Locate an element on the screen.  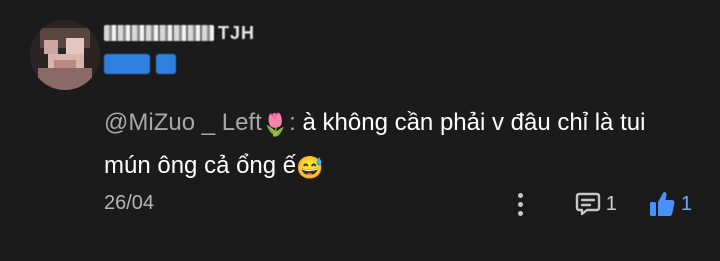
sweat-smile-emoji: 😅 is located at coordinates (310, 167).